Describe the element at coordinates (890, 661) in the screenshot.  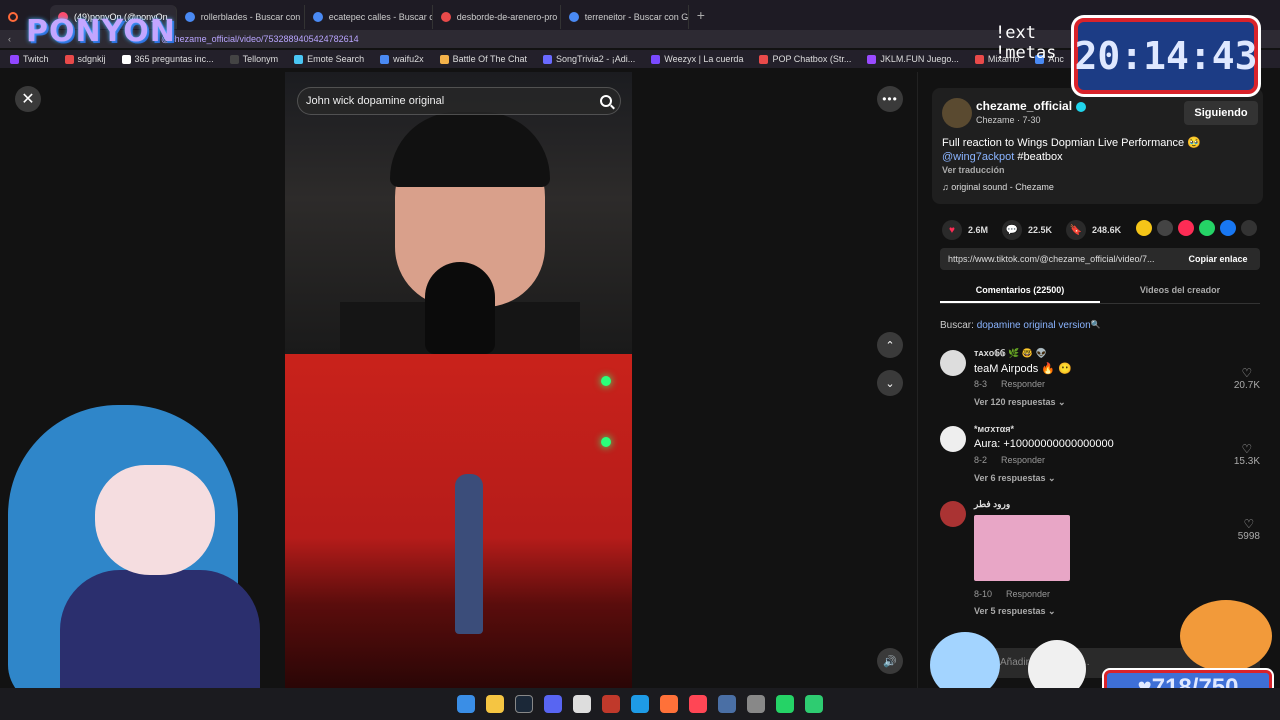
I see `volume-button: 🔊` at that location.